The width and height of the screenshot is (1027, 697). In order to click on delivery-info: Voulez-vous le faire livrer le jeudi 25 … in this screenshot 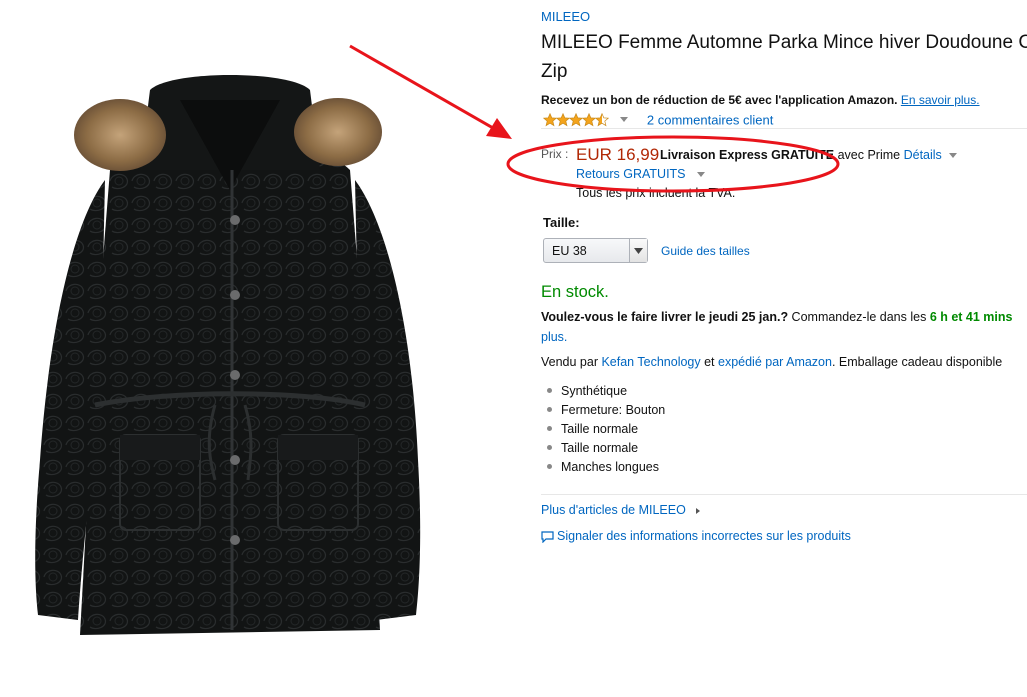, I will do `click(777, 317)`.